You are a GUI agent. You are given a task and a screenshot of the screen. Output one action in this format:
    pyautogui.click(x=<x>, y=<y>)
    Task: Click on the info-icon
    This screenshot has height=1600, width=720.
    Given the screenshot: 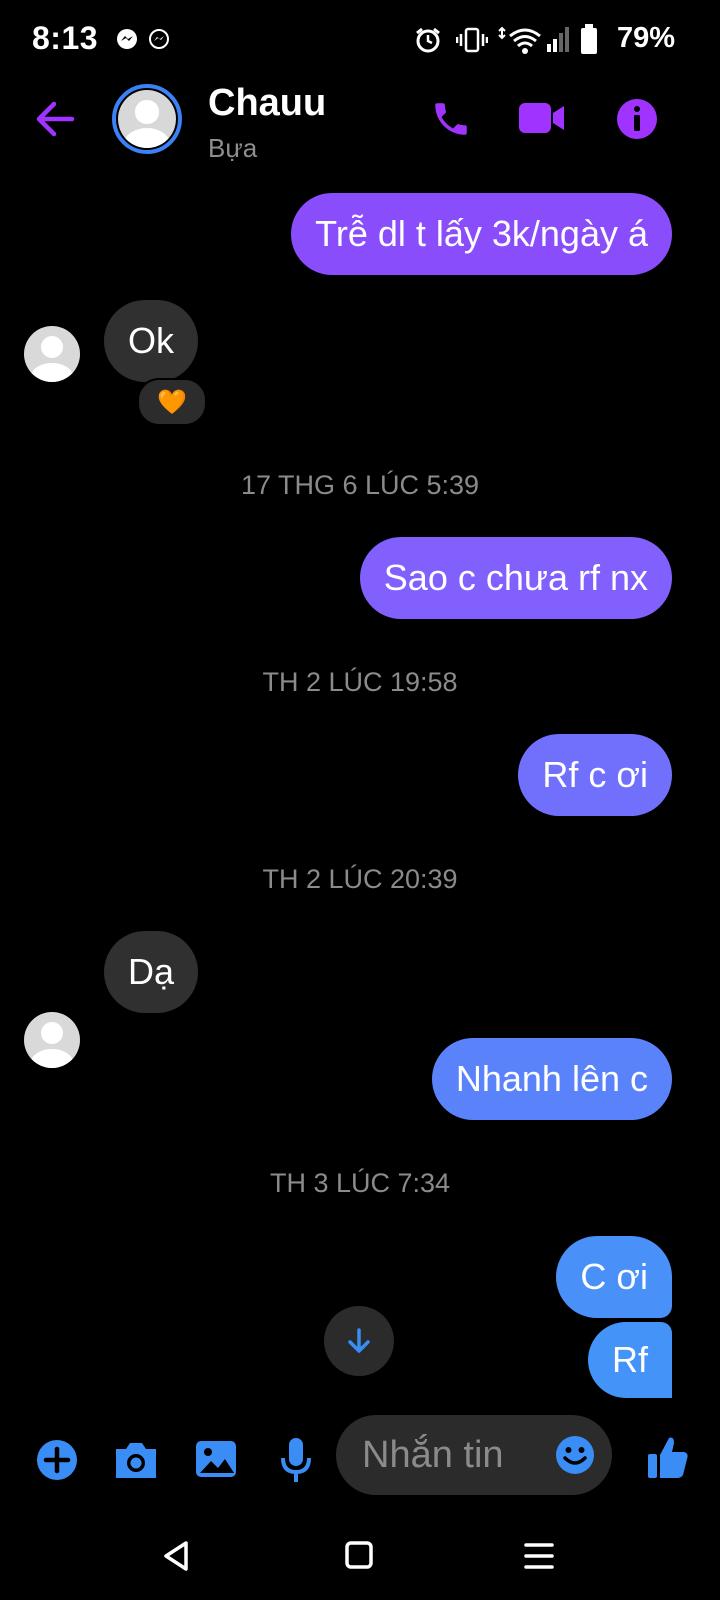 What is the action you would take?
    pyautogui.click(x=637, y=119)
    